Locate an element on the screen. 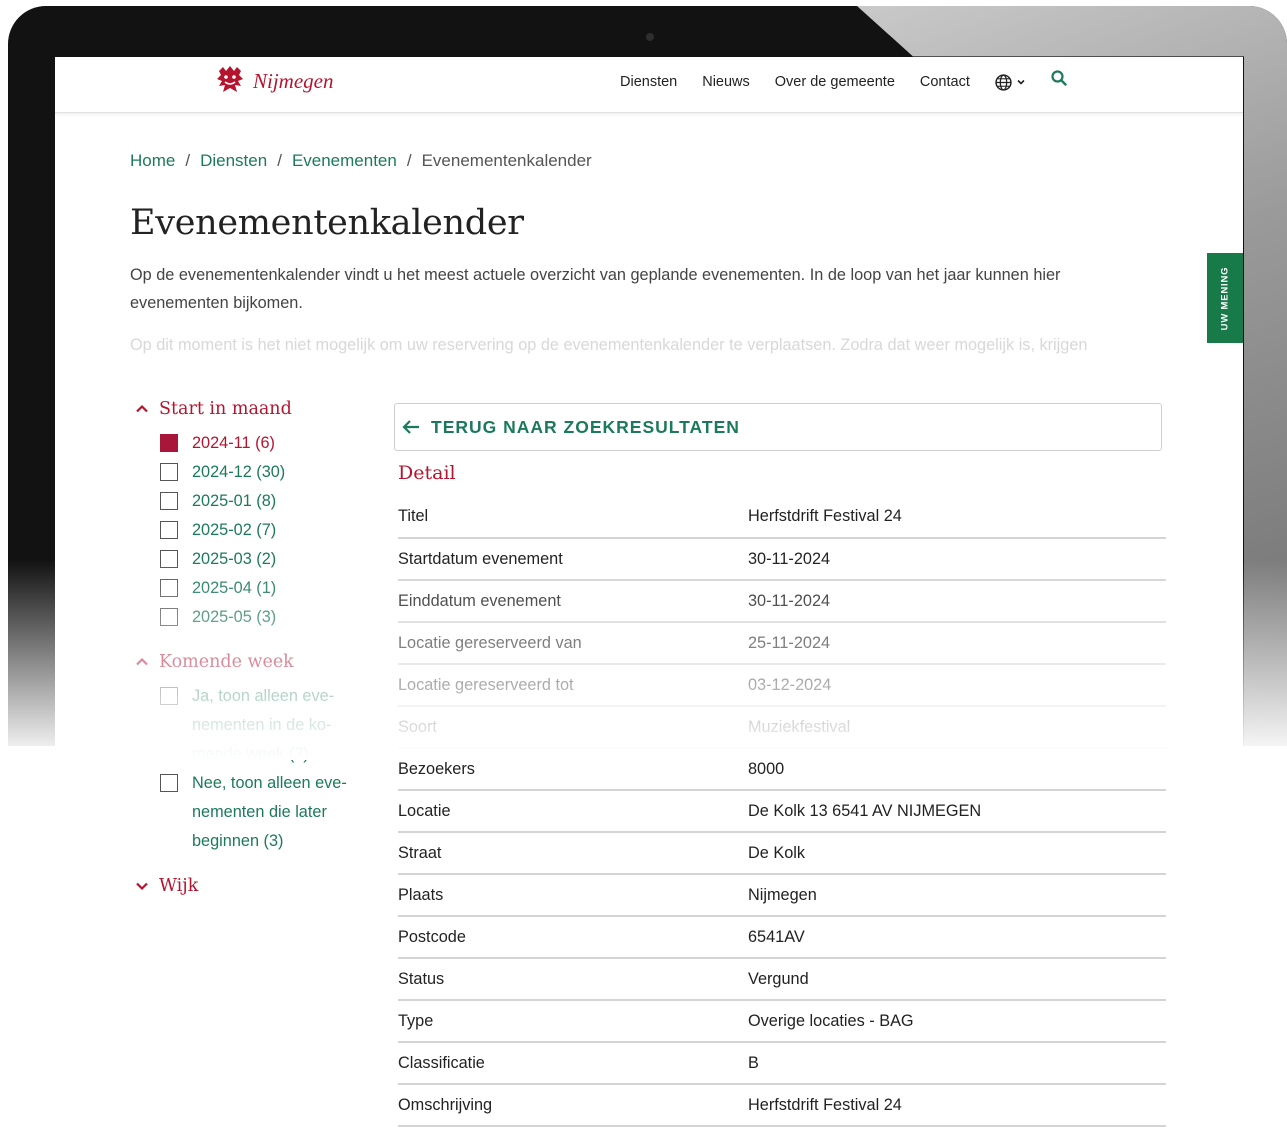 The image size is (1287, 1138). table-row: Locatie De Kolk 13 6541 AV NIJMEGEN is located at coordinates (782, 811).